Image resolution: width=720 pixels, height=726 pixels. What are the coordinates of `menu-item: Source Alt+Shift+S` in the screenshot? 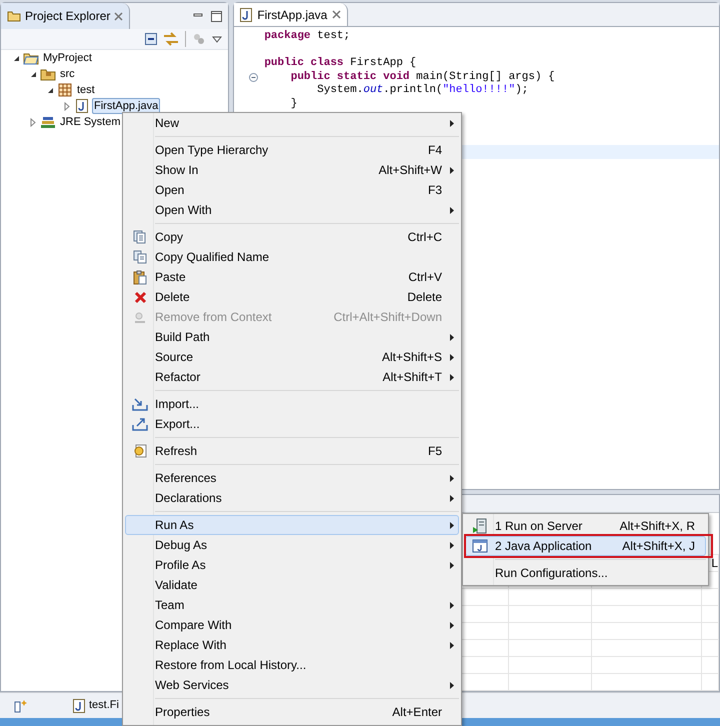 It's located at (292, 357).